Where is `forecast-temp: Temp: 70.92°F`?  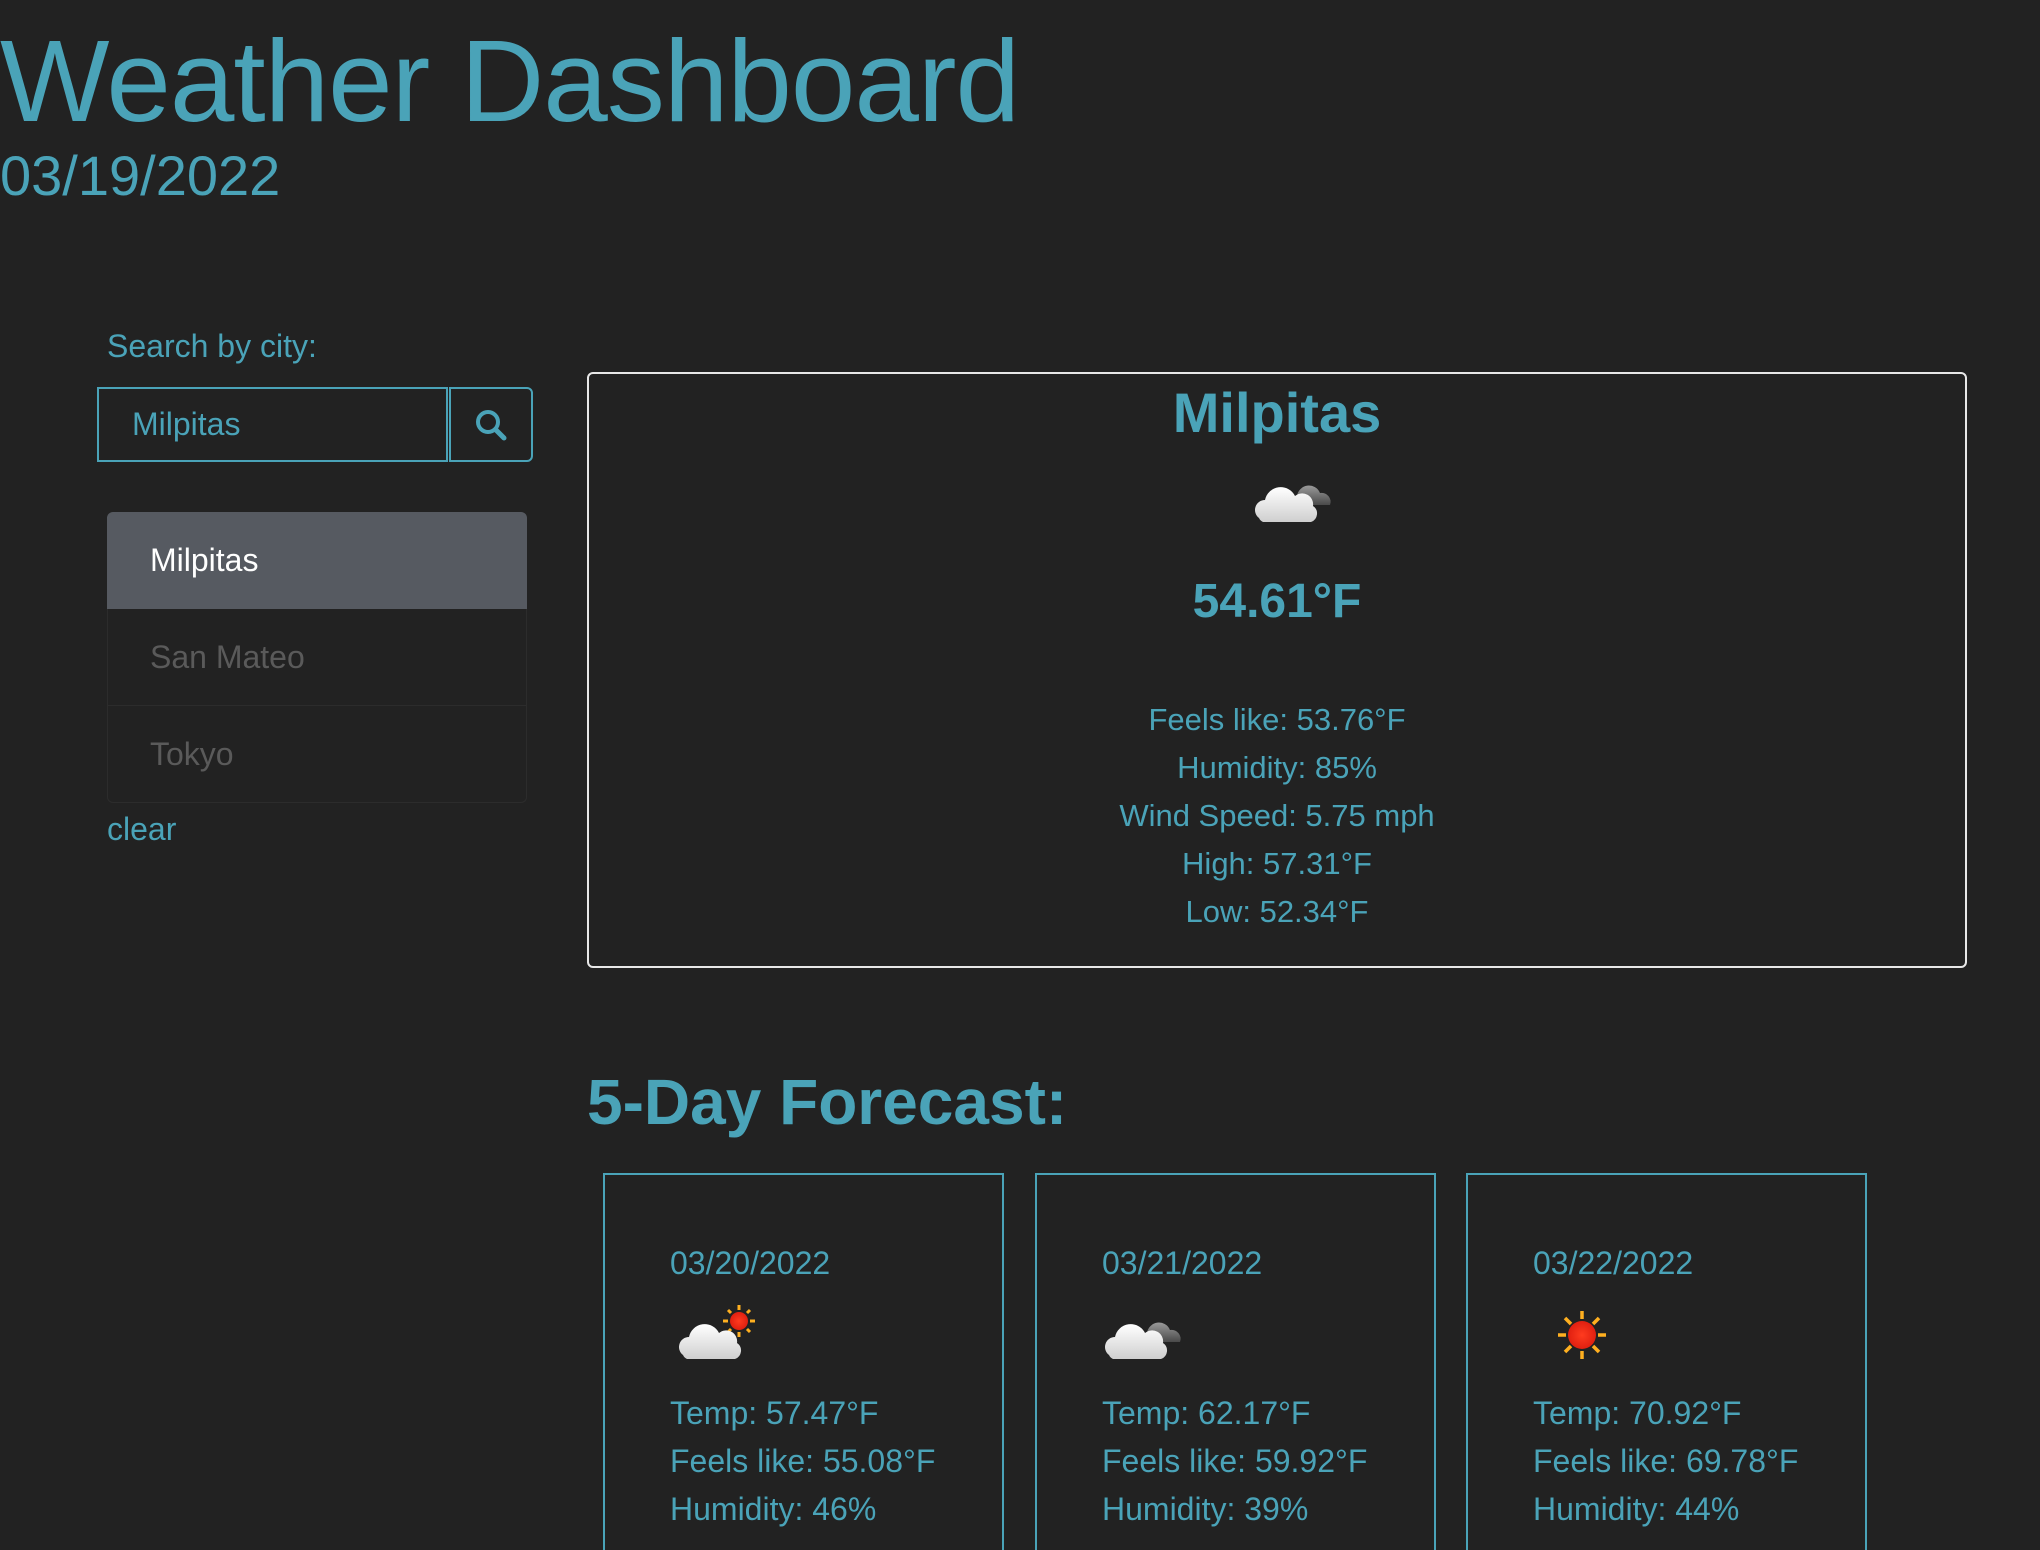 forecast-temp: Temp: 70.92°F is located at coordinates (1637, 1413).